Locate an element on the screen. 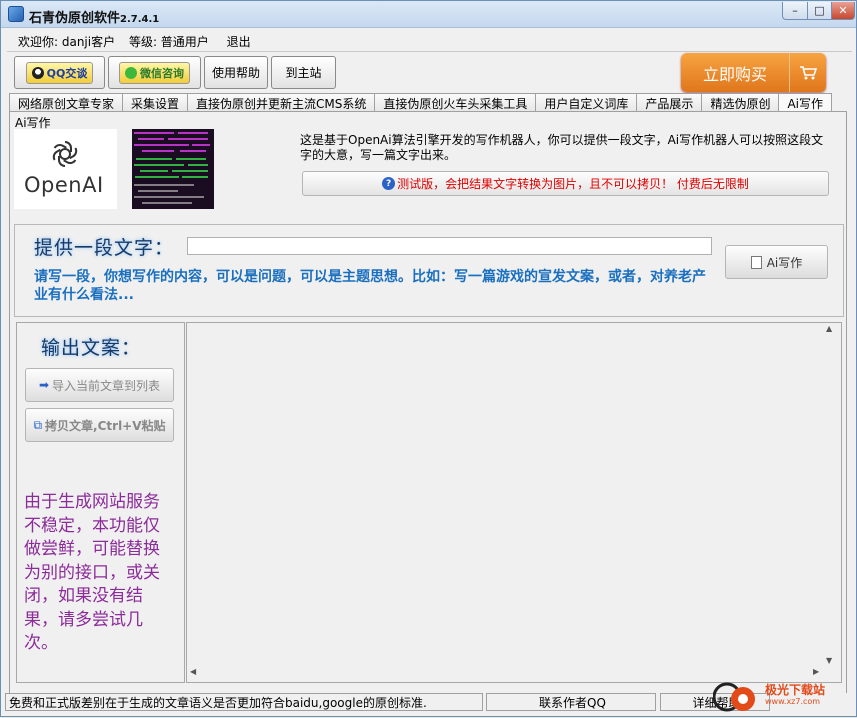  arrow-right-icon: ➡ is located at coordinates (44, 385).